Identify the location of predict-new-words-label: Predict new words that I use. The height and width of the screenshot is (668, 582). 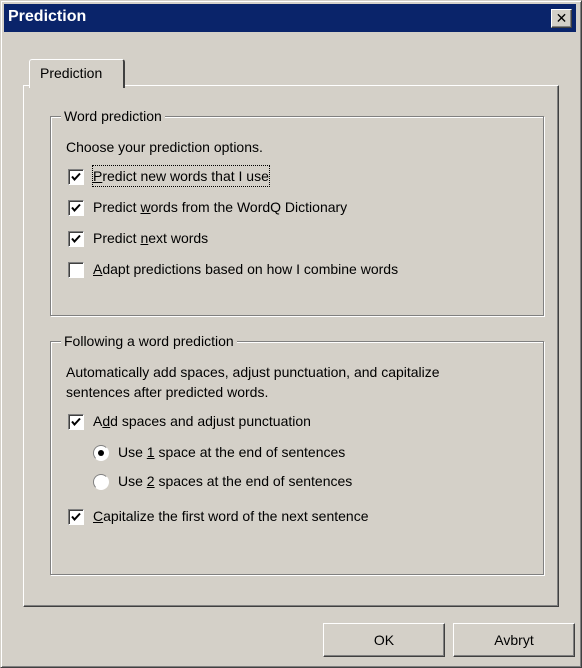
(181, 176).